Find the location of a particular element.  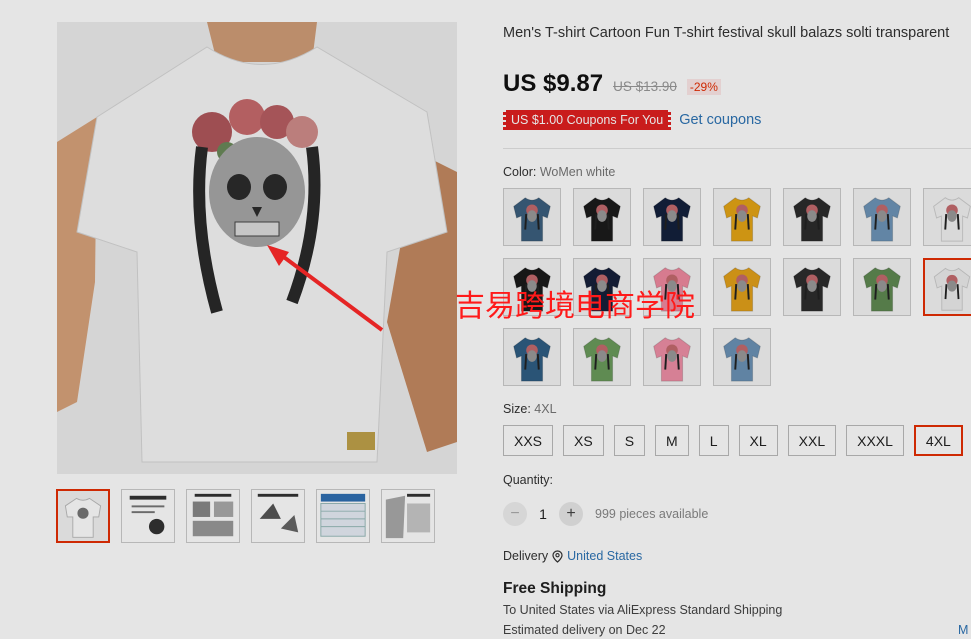

watermark-text: 吉易跨境电商学院 is located at coordinates (575, 306).